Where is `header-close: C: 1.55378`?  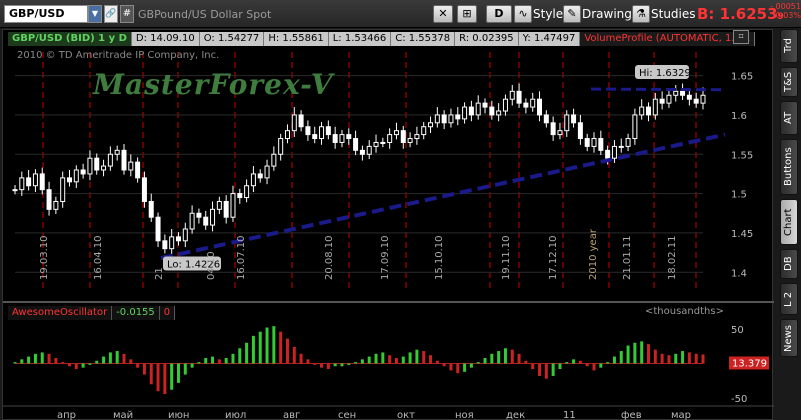
header-close: C: 1.55378 is located at coordinates (423, 39).